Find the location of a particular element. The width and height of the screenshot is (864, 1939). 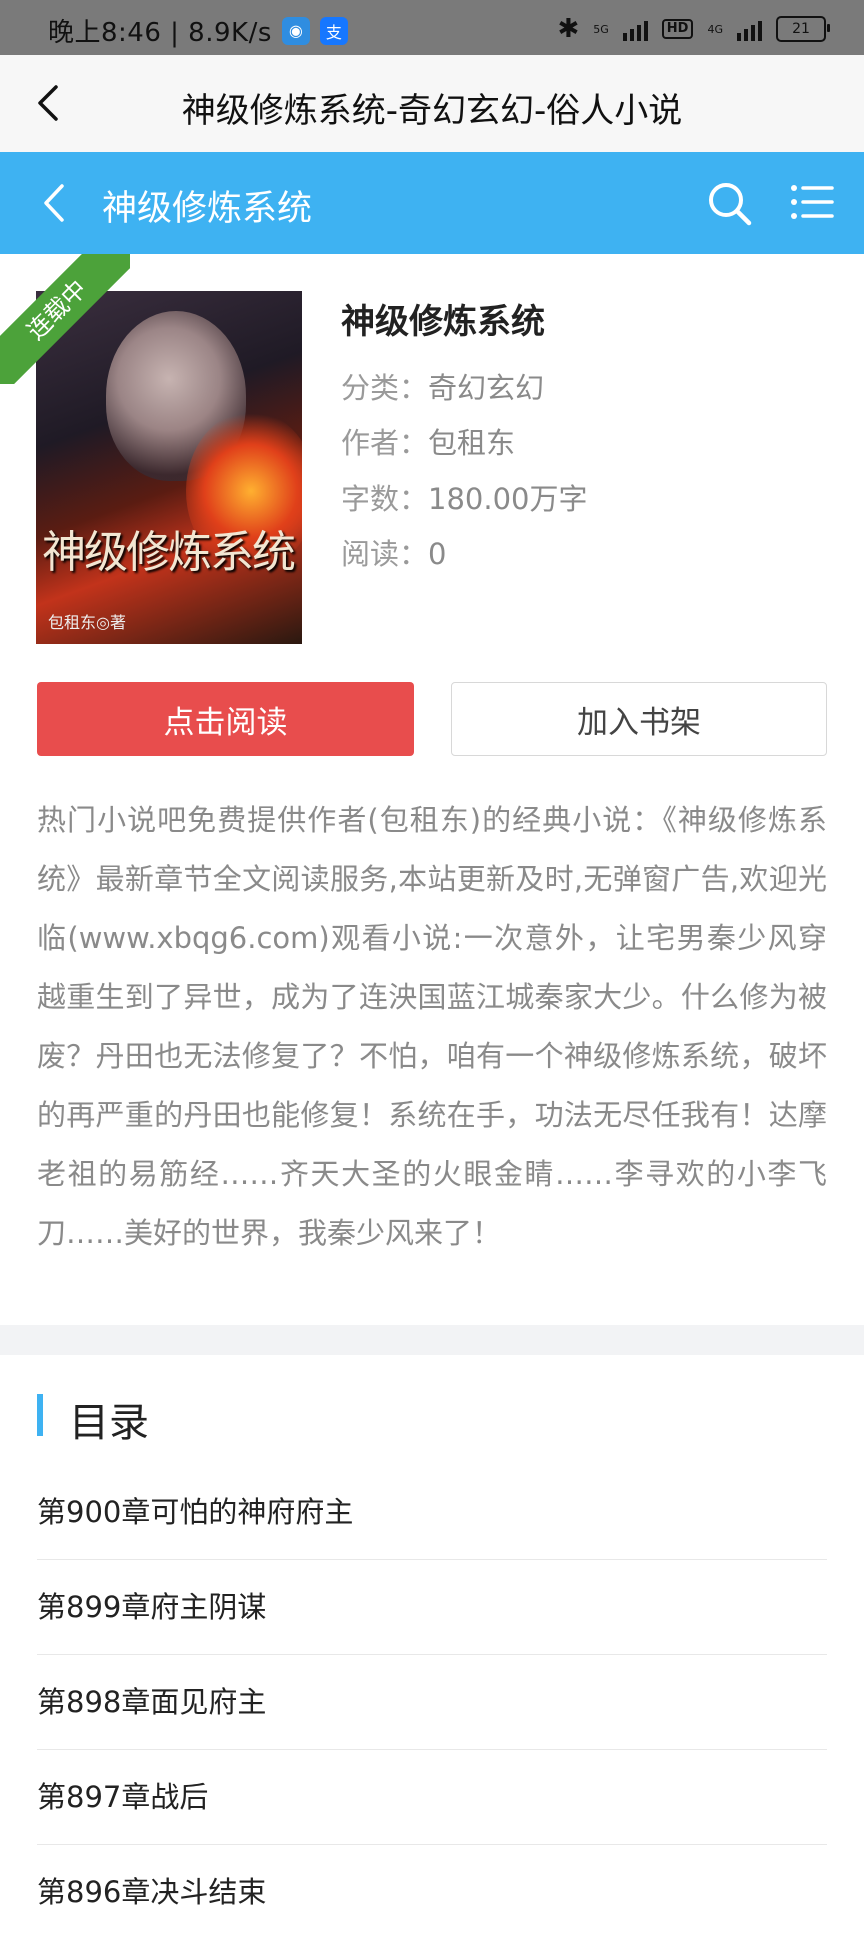

browser-title-bar: 神级修炼系统-奇幻玄幻-俗人小说 is located at coordinates (432, 103).